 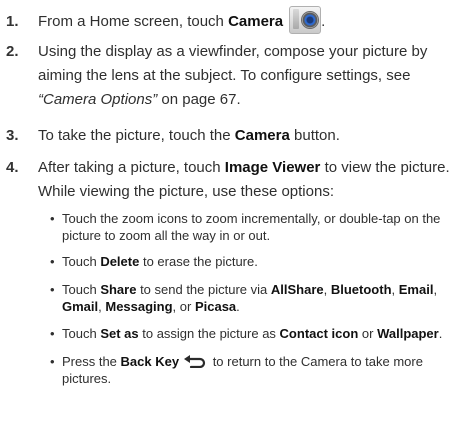 What do you see at coordinates (310, 20) in the screenshot?
I see `camera-lens` at bounding box center [310, 20].